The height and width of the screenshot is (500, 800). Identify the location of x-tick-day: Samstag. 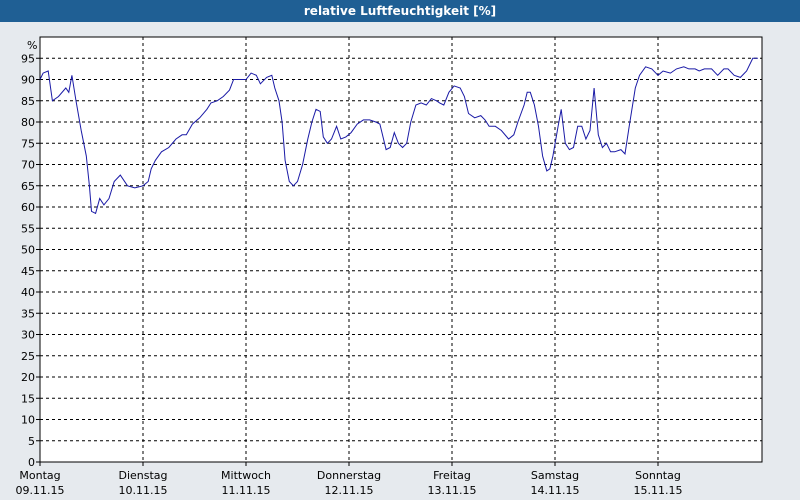
(555, 475).